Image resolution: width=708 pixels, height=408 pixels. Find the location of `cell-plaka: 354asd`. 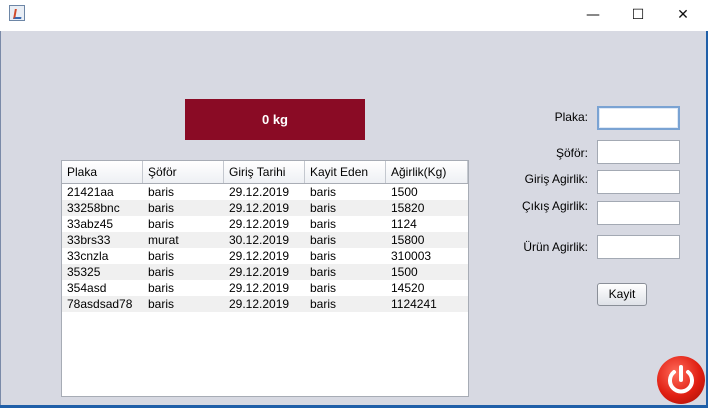

cell-plaka: 354asd is located at coordinates (87, 288).